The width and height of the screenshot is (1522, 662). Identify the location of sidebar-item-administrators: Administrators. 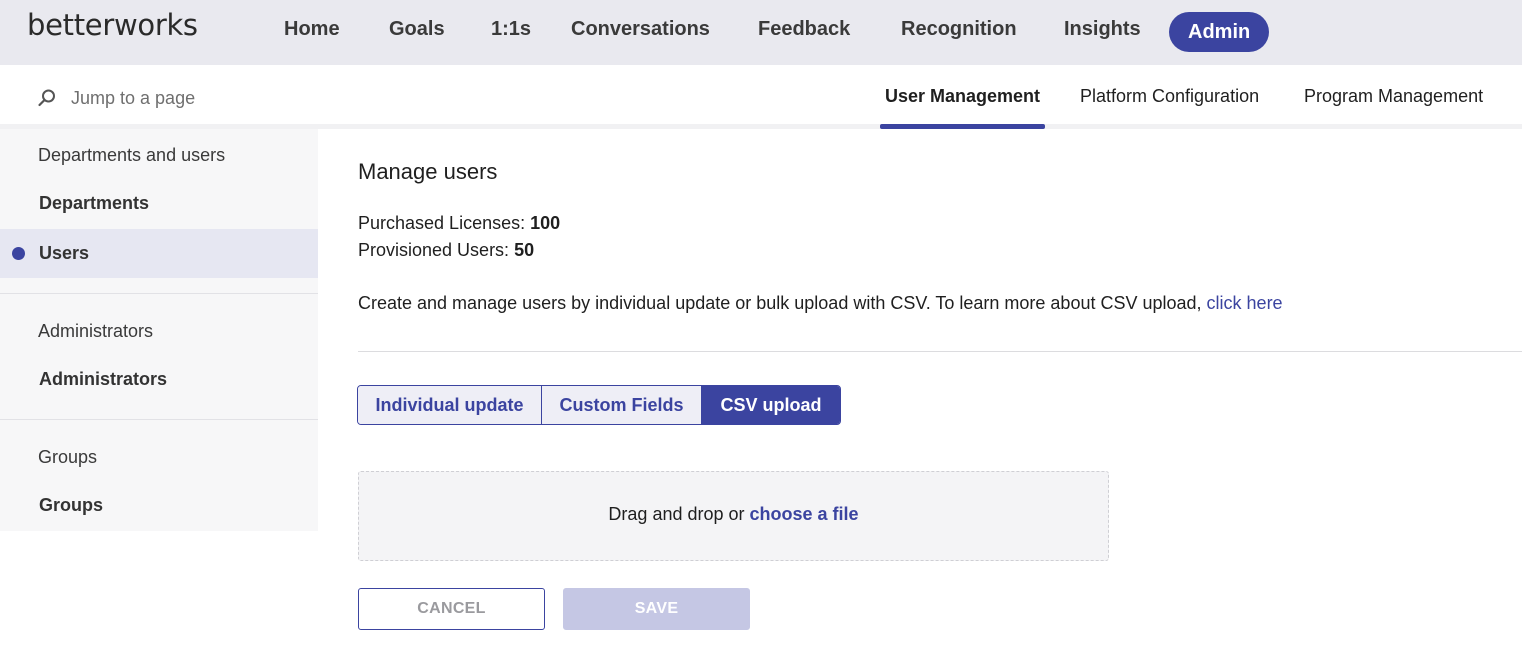
(159, 379).